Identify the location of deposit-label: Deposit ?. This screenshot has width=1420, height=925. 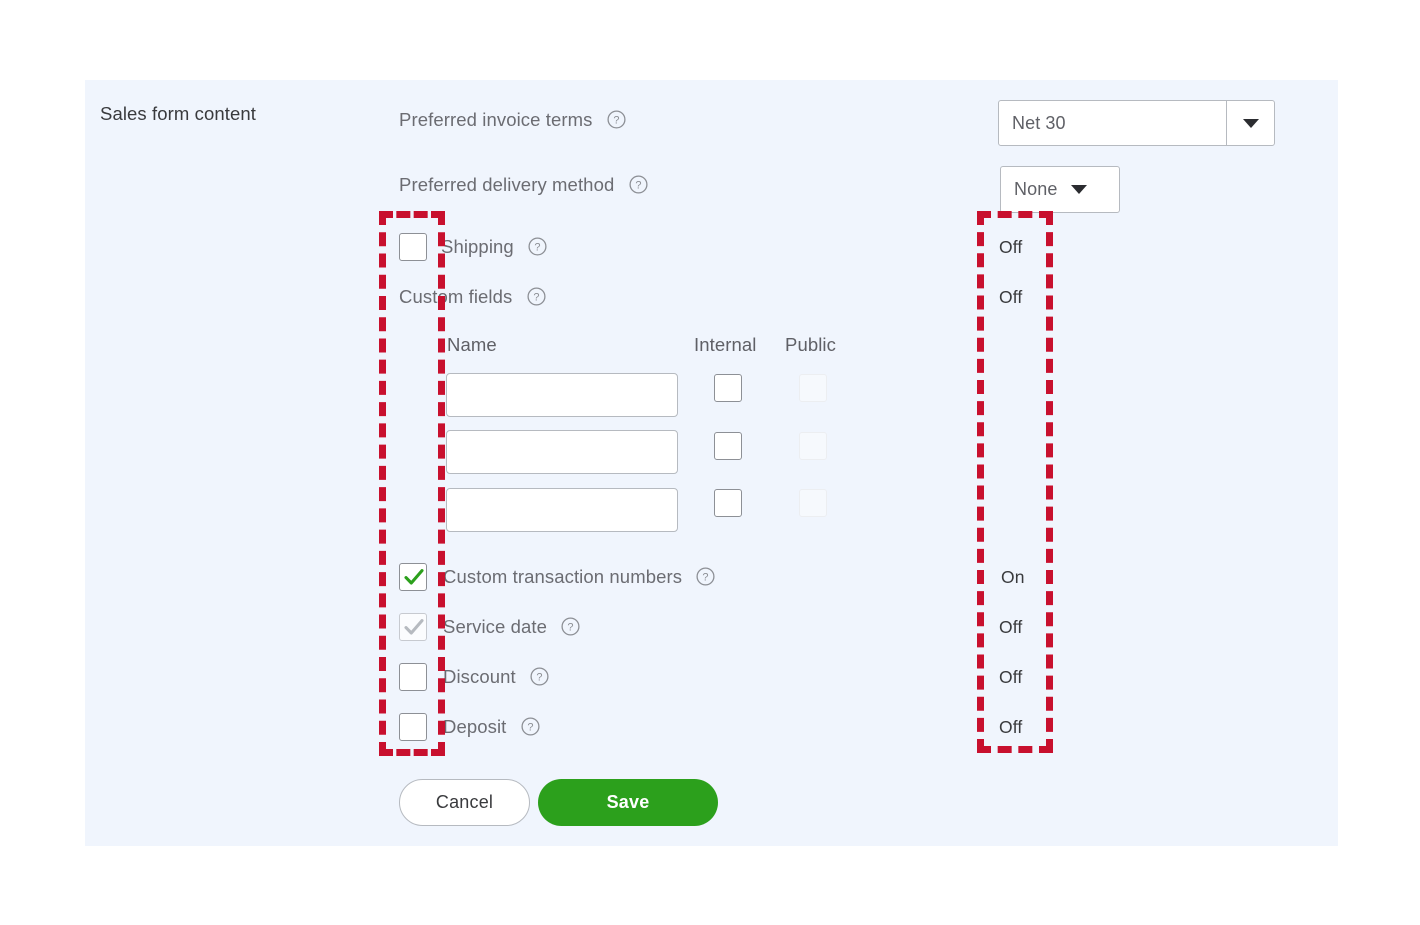
(491, 727).